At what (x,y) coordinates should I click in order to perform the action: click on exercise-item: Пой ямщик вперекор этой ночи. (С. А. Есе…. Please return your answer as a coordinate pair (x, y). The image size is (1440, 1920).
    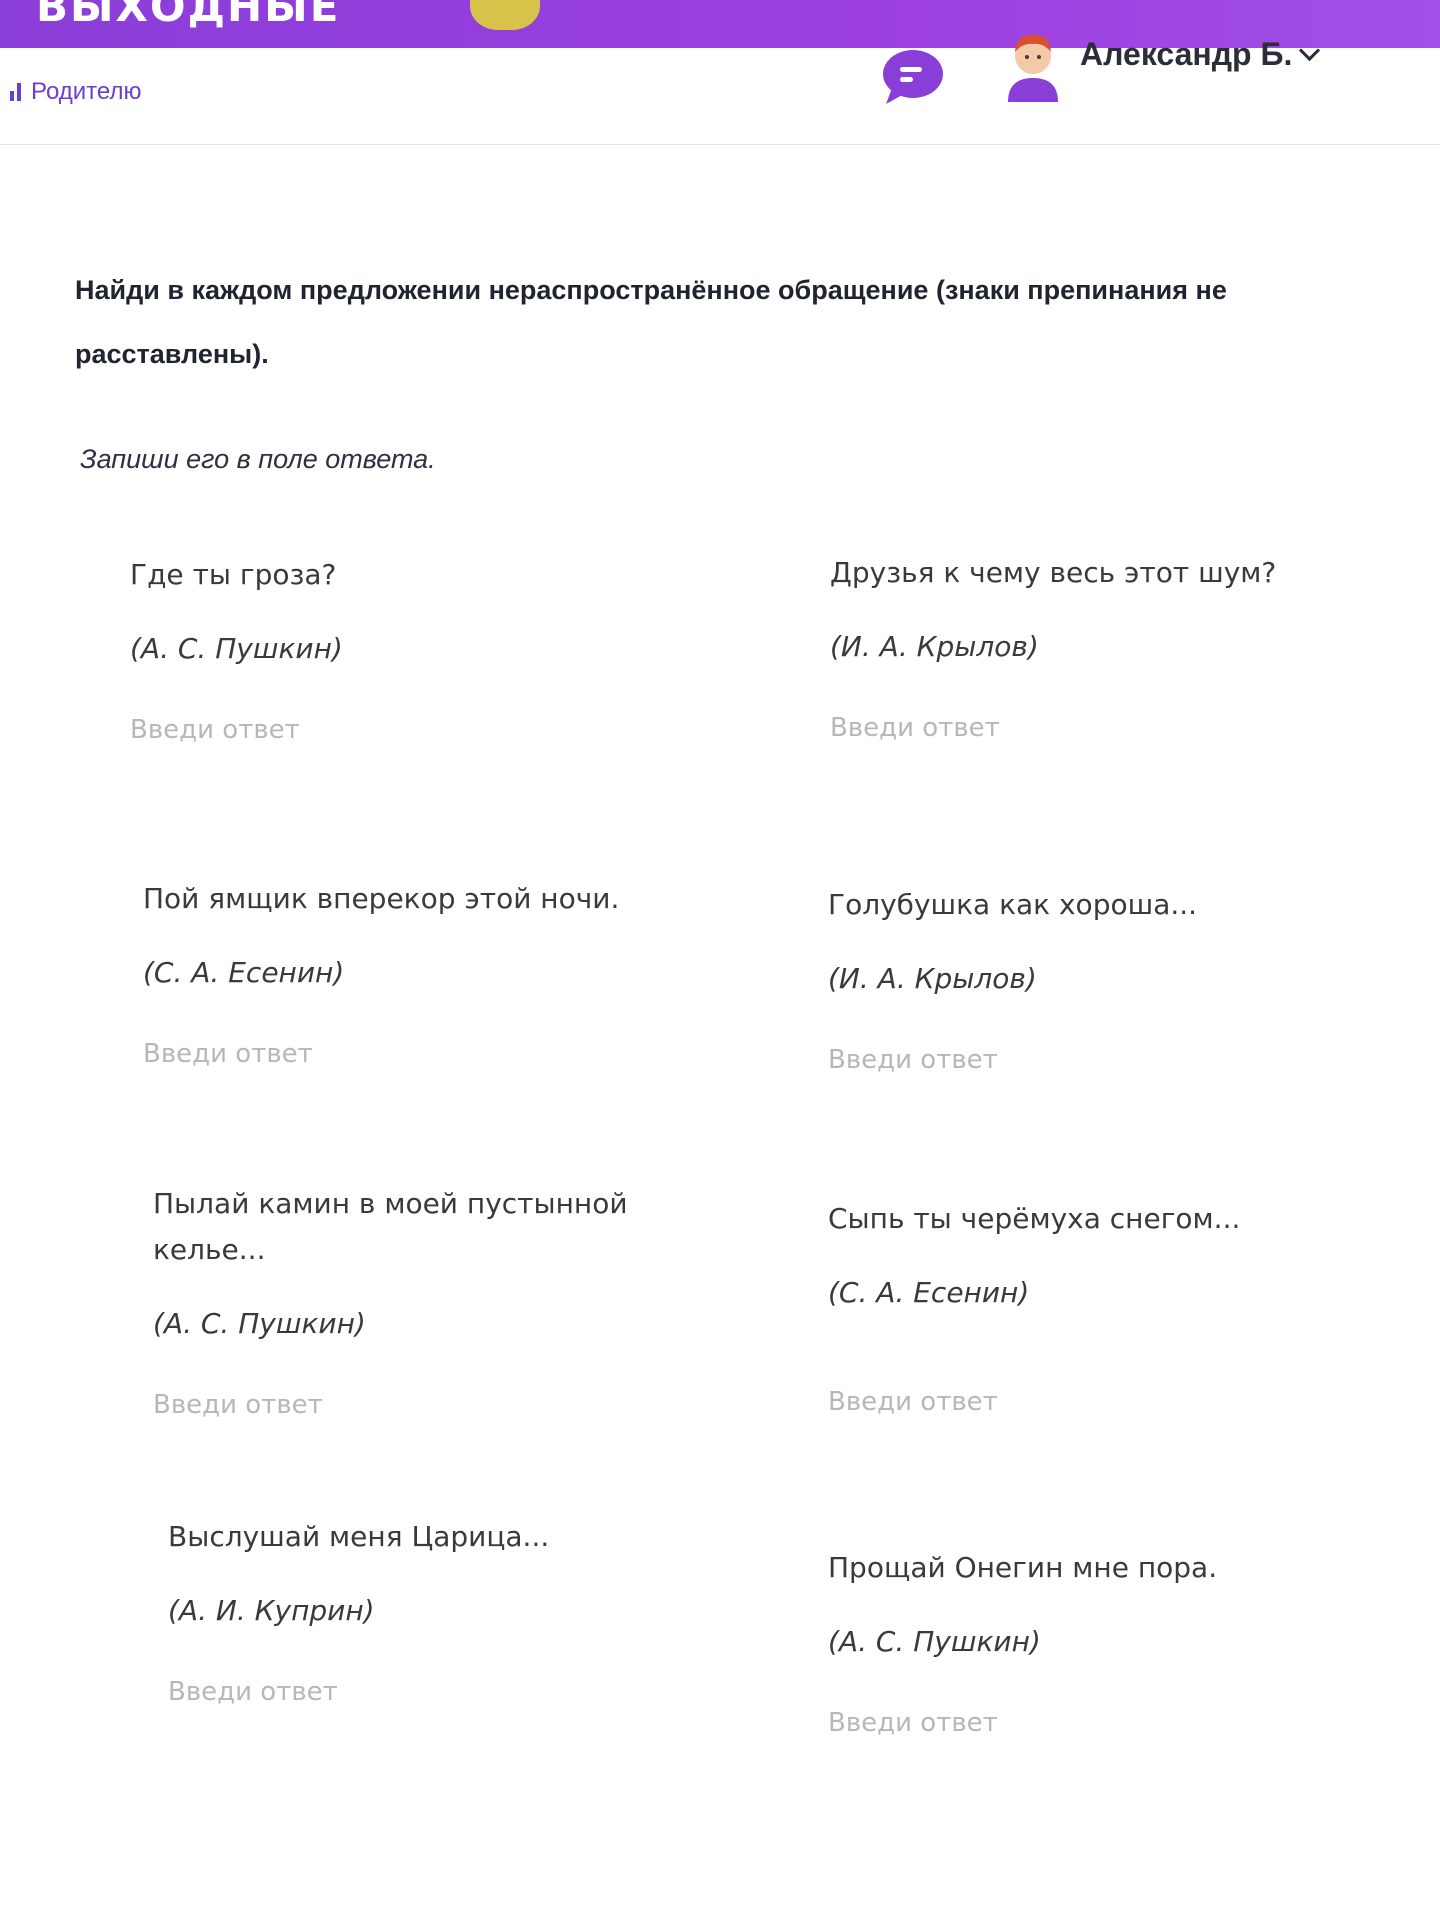
    Looking at the image, I should click on (423, 972).